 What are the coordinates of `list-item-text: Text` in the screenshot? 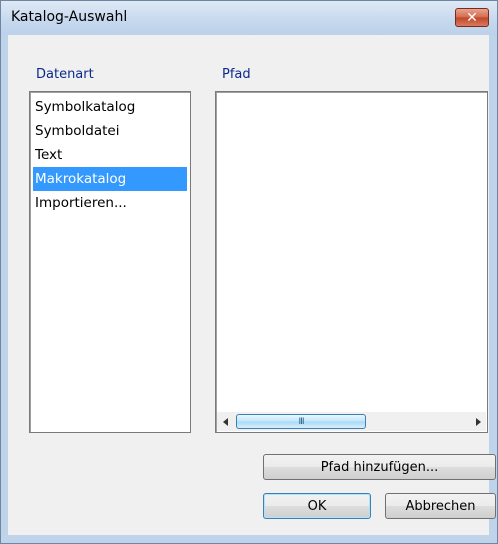 It's located at (110, 155).